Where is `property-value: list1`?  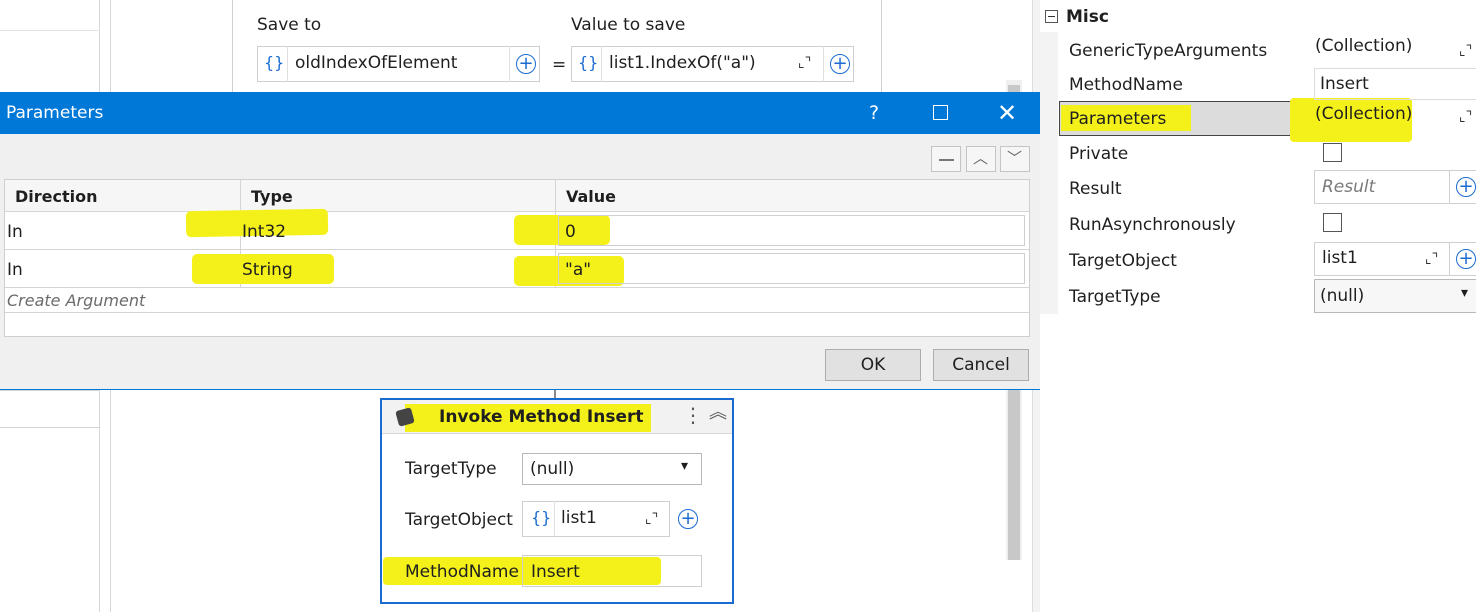 property-value: list1 is located at coordinates (1340, 258).